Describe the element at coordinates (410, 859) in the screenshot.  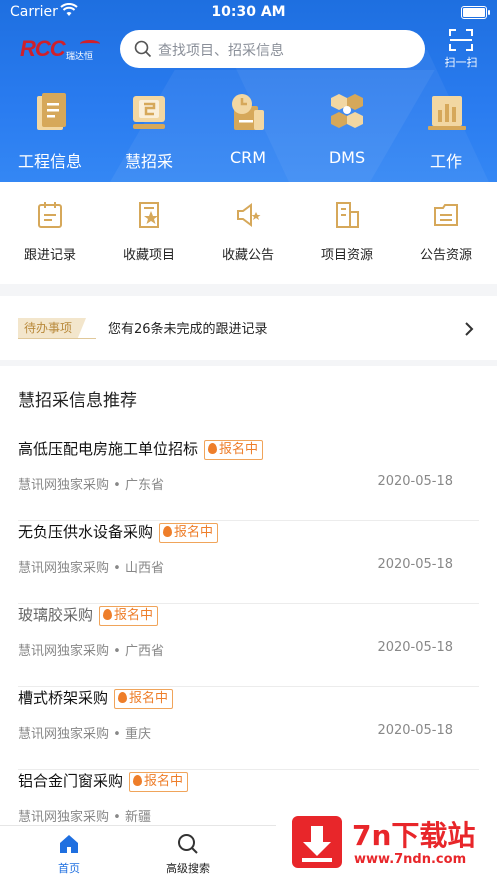
I see `watermark-url: www.7ndn.com` at that location.